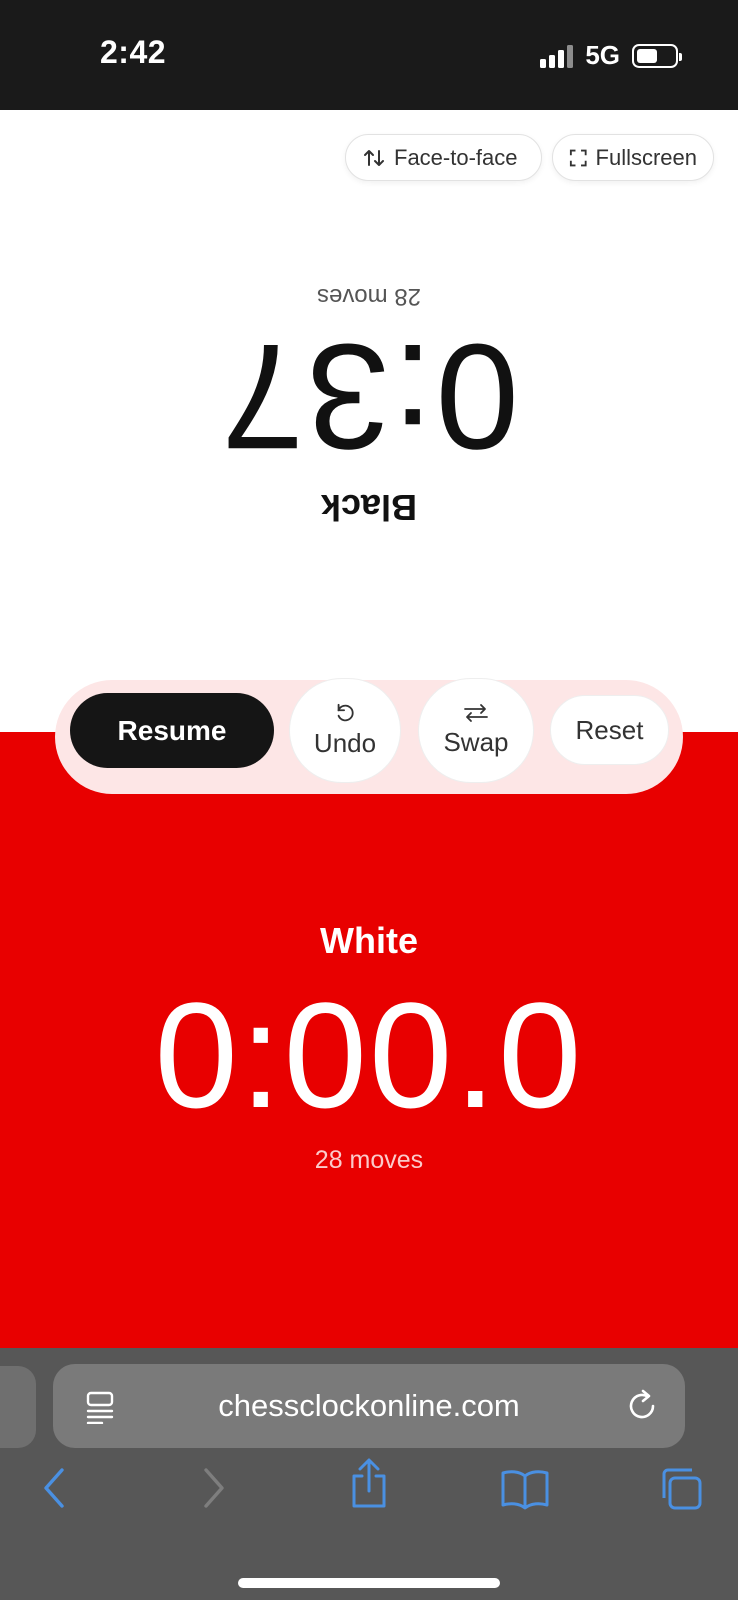 This screenshot has height=1600, width=738. I want to click on white-player-label: White, so click(369, 940).